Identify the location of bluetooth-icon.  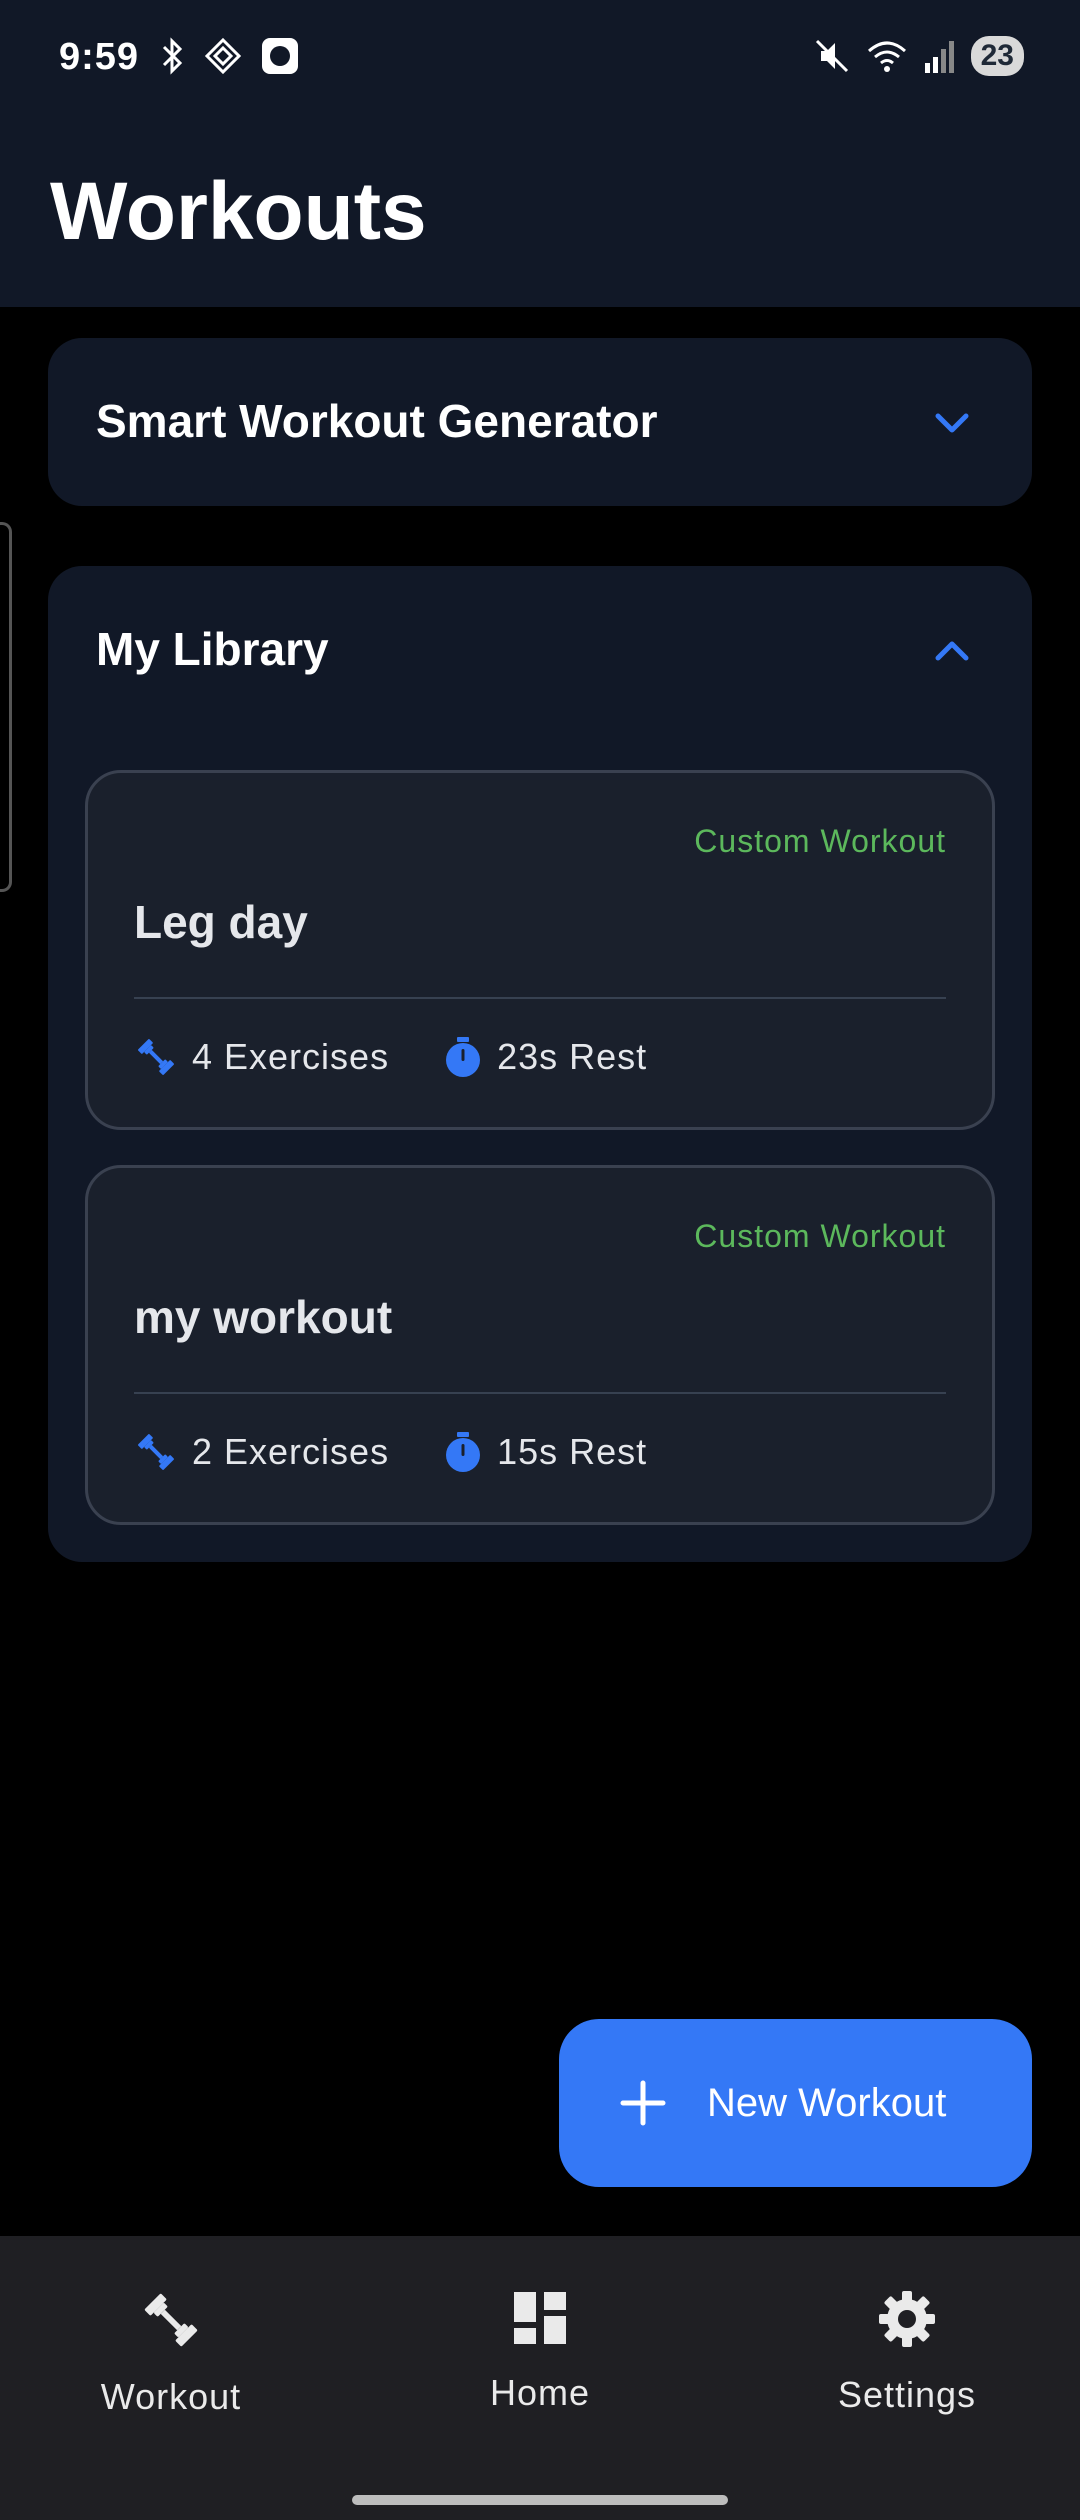
(172, 56).